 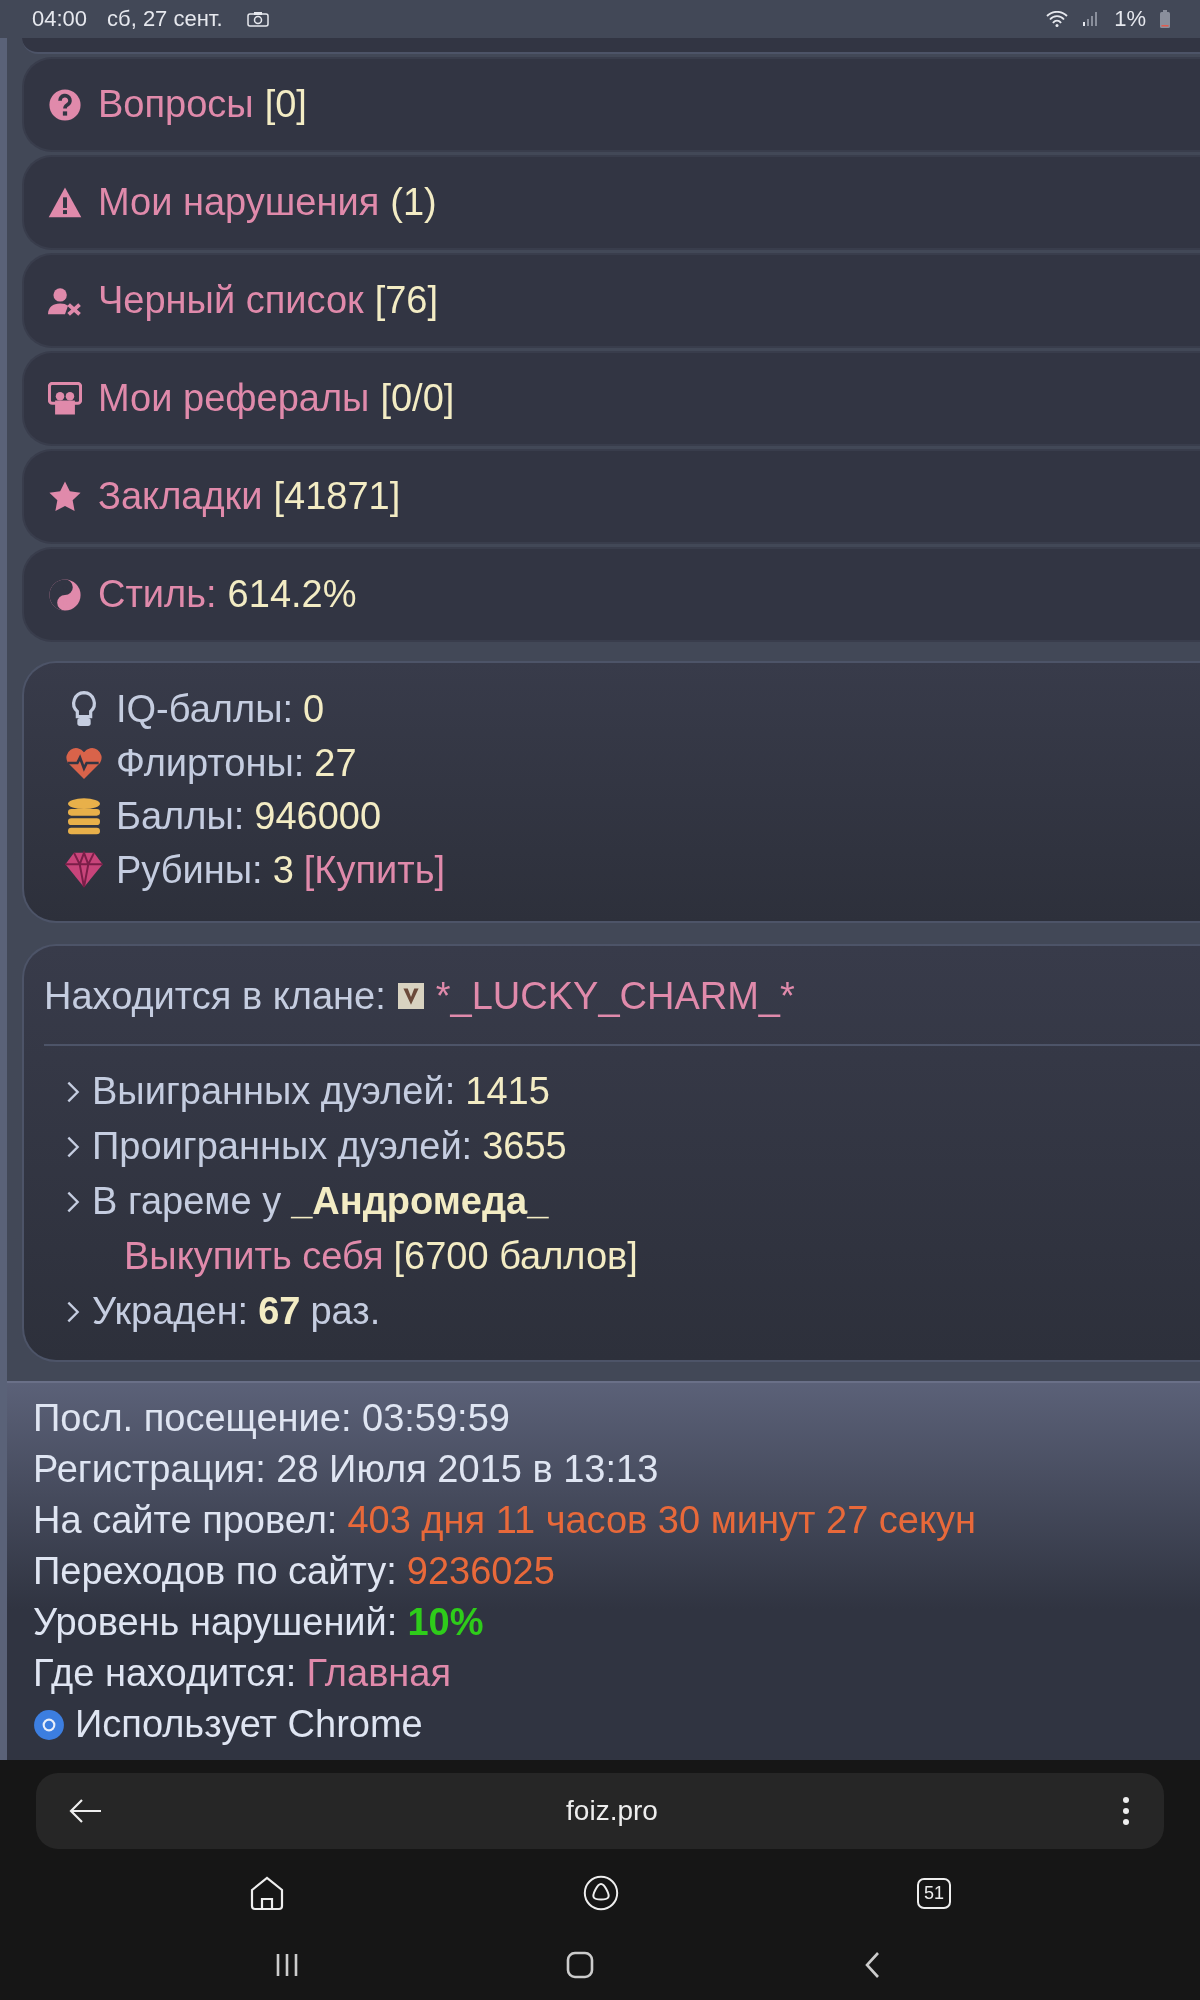 I want to click on fact-value: 67, so click(x=279, y=1311).